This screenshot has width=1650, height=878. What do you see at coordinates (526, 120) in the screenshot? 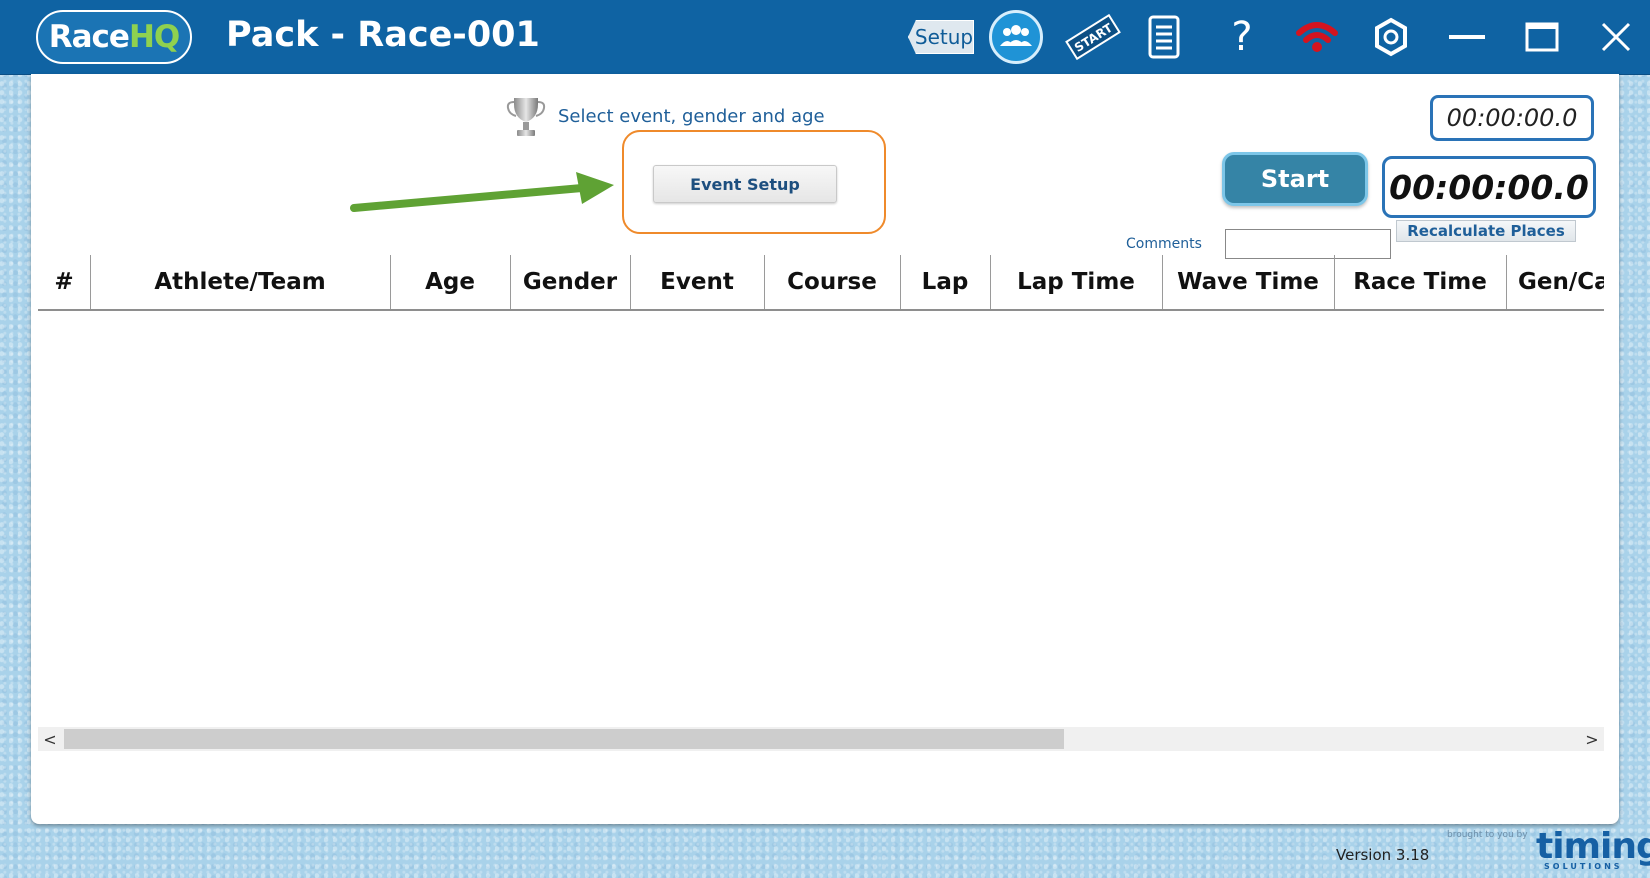
I see `trophy-icon` at bounding box center [526, 120].